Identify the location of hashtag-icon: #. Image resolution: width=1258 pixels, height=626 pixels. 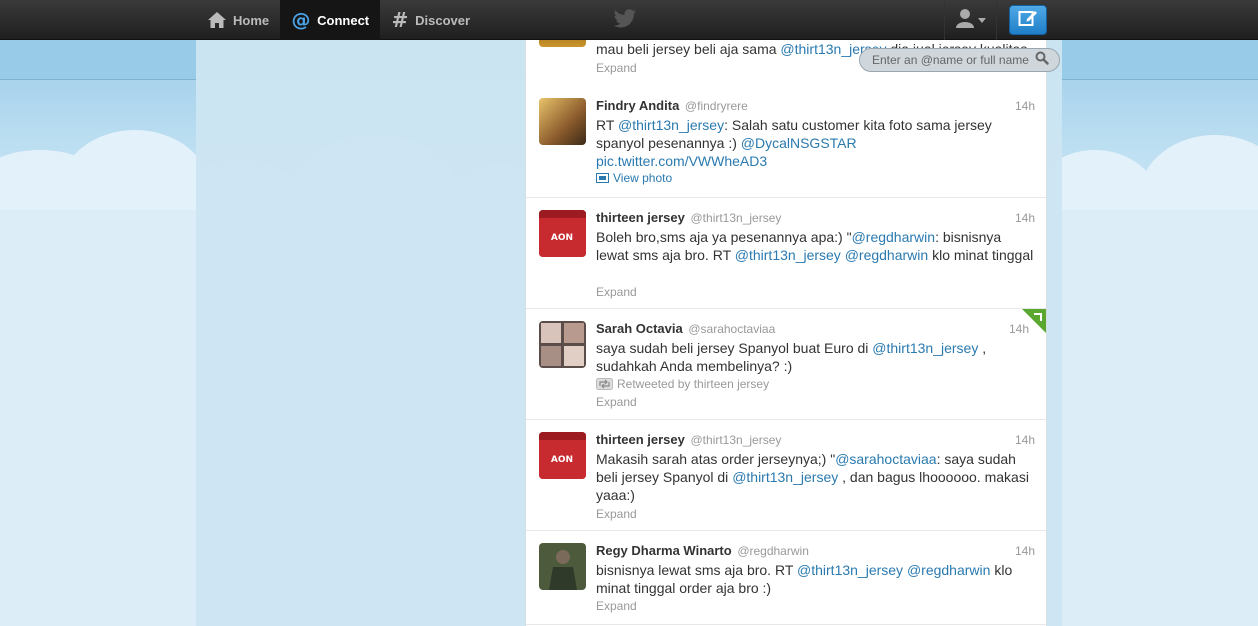
(400, 20).